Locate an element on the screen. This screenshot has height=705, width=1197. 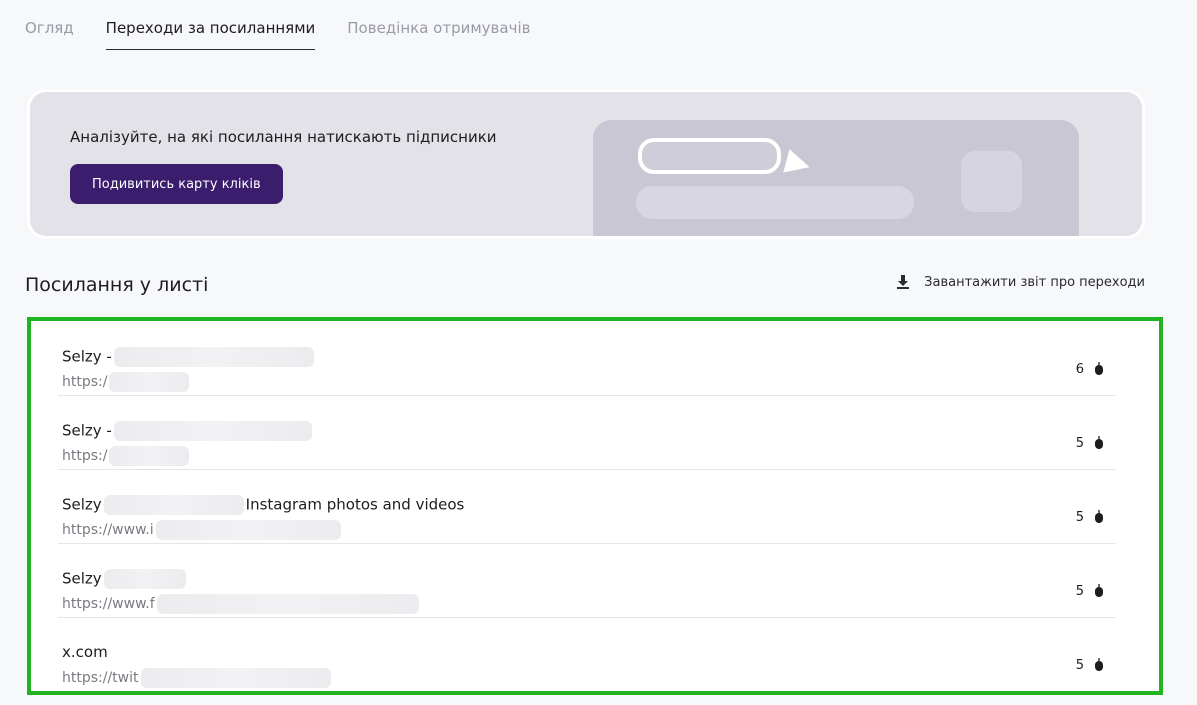
link-row: Selzy https://www.f 5 is located at coordinates (587, 580).